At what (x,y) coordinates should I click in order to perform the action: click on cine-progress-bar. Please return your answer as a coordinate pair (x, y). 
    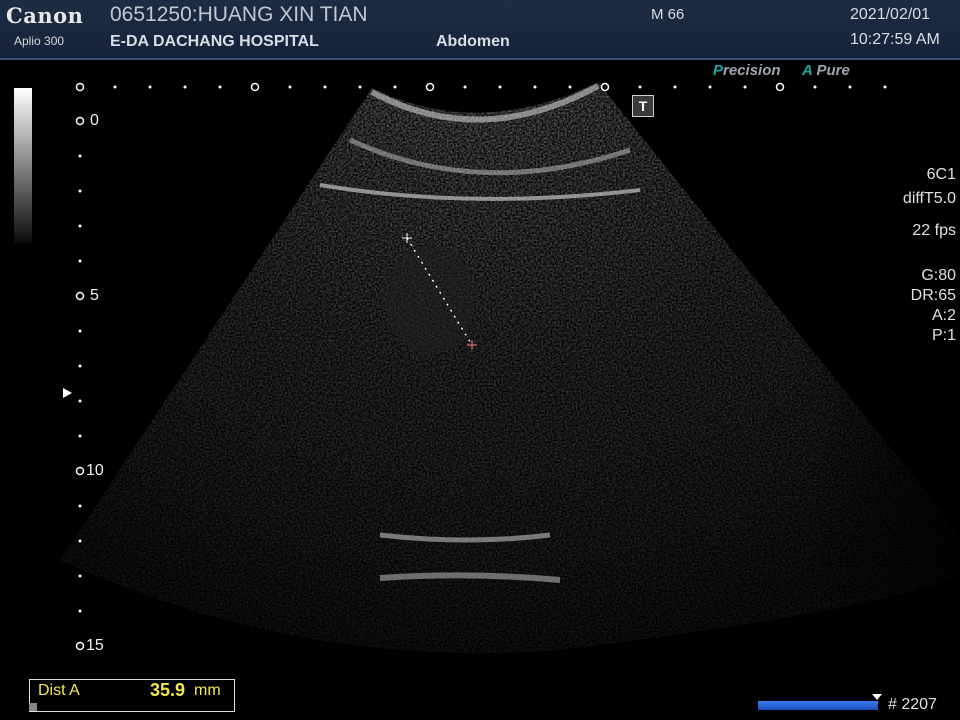
    Looking at the image, I should click on (818, 705).